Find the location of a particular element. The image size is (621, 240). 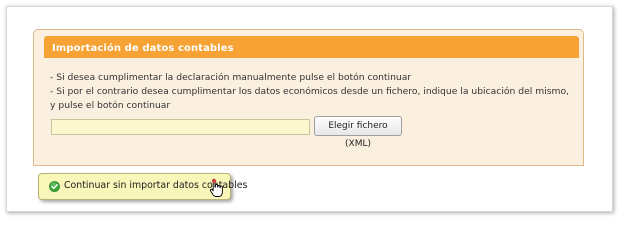

panel-title: Importación de datos contables is located at coordinates (143, 48).